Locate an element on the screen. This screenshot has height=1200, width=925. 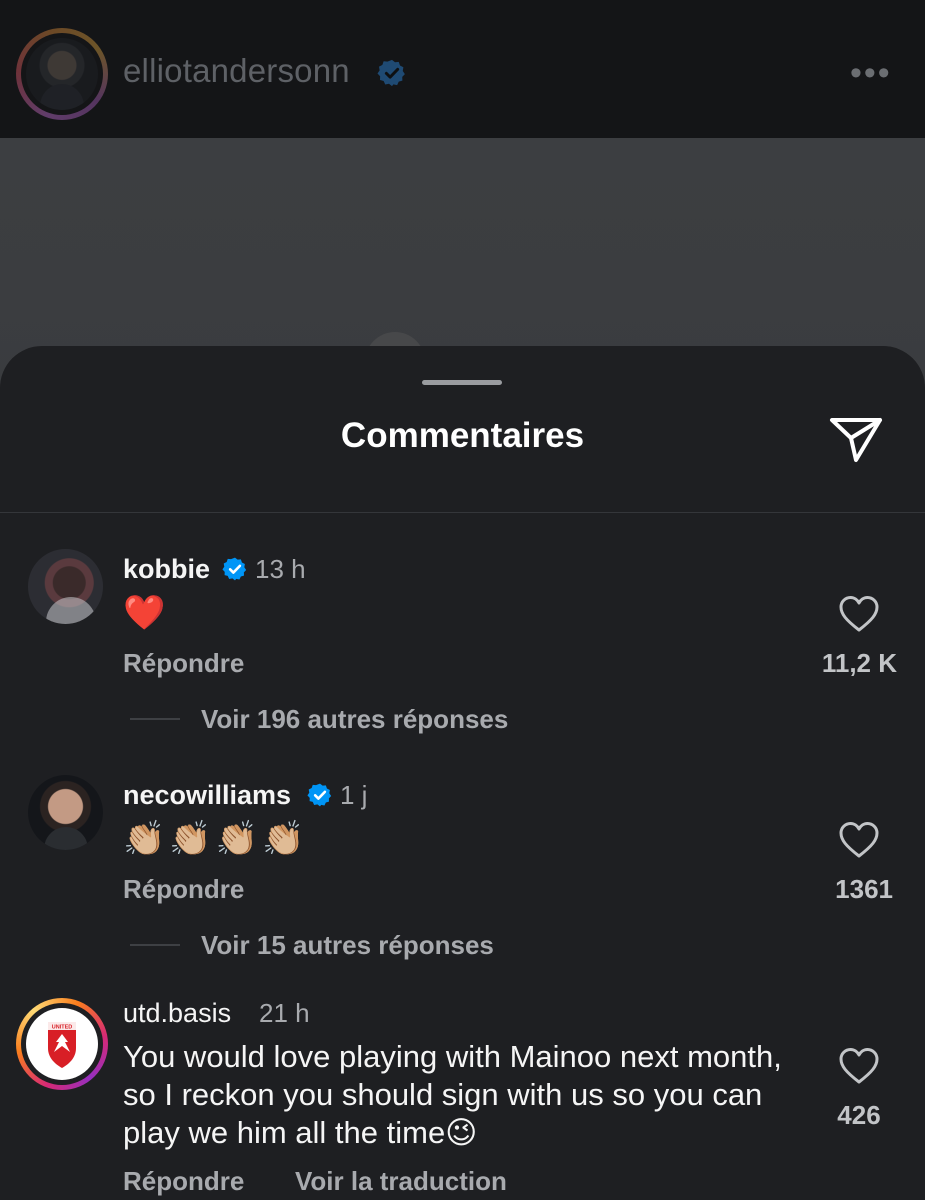
comment-timestamp: 1 j is located at coordinates (354, 795).